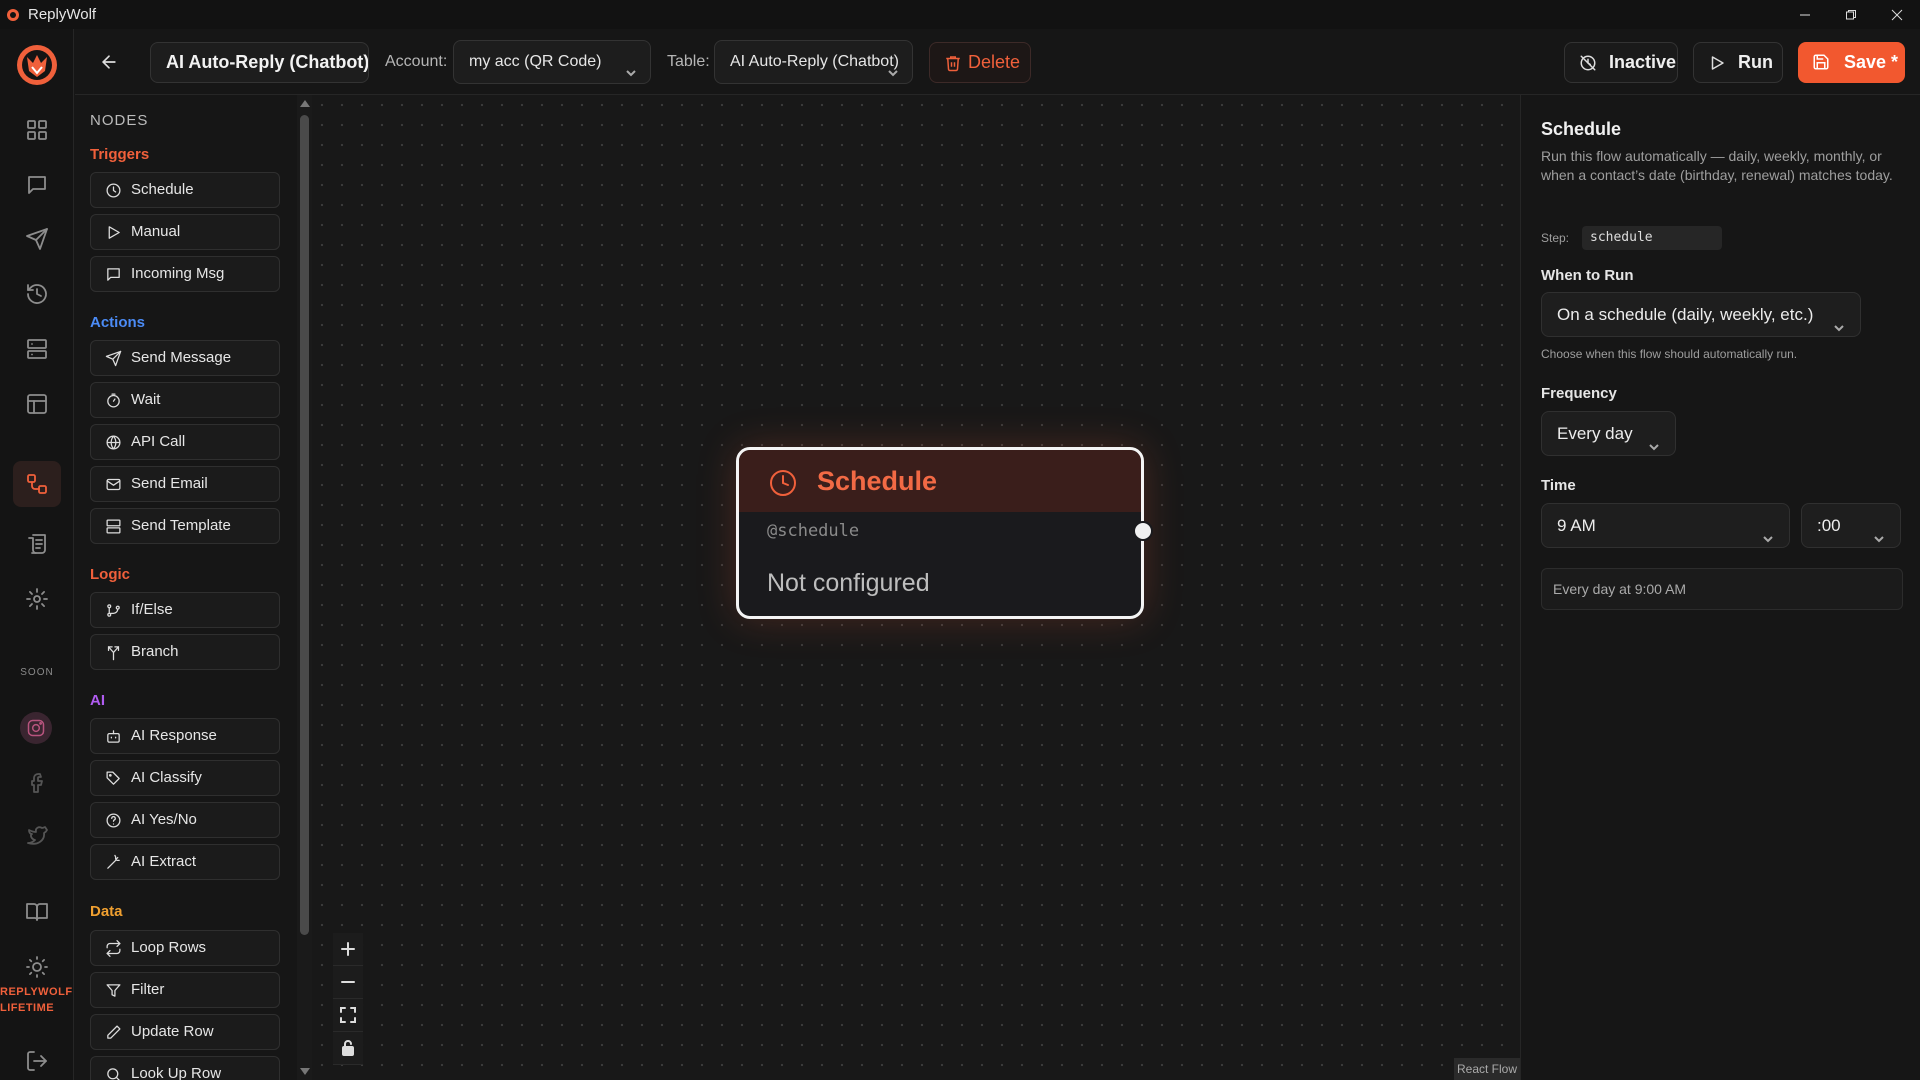 The image size is (1920, 1080). I want to click on nodes-scrollbar, so click(304, 587).